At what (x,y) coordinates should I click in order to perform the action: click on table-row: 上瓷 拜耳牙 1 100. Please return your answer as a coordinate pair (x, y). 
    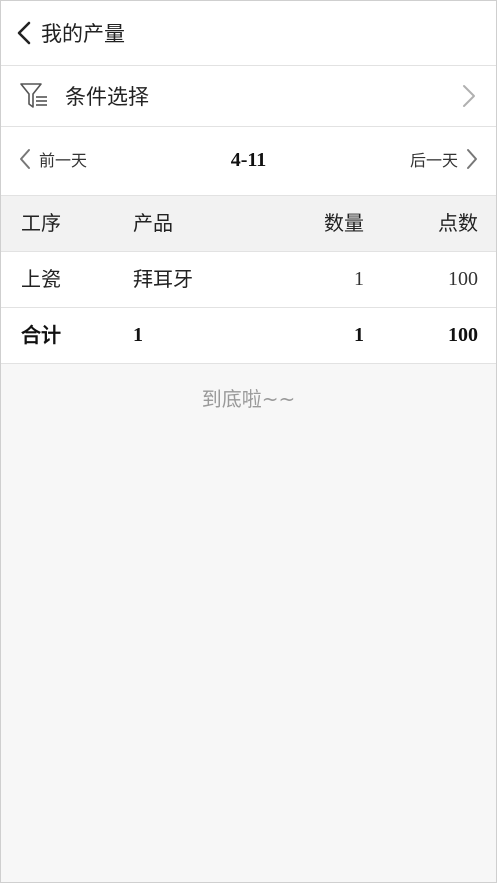
    Looking at the image, I should click on (248, 280).